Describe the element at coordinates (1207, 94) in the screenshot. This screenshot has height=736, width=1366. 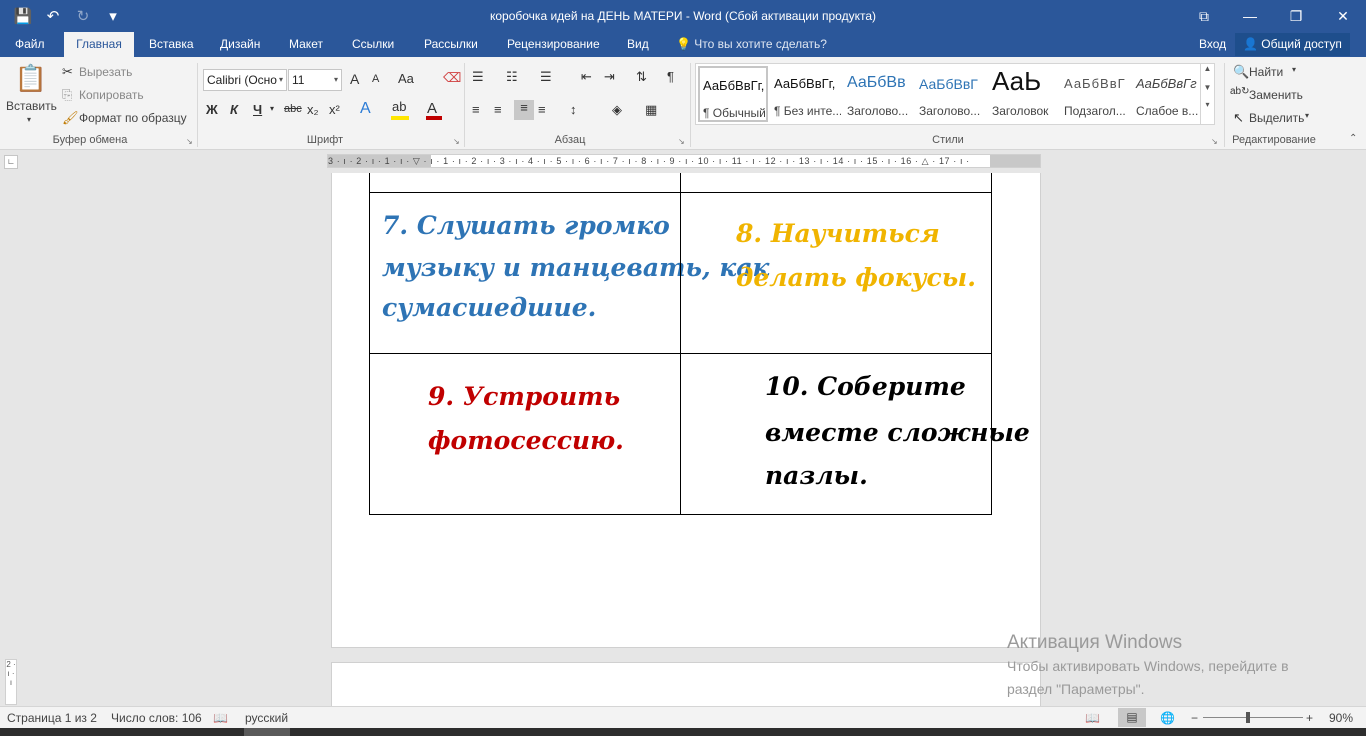
I see `styles-scroll: ▲ ▼ ▾` at that location.